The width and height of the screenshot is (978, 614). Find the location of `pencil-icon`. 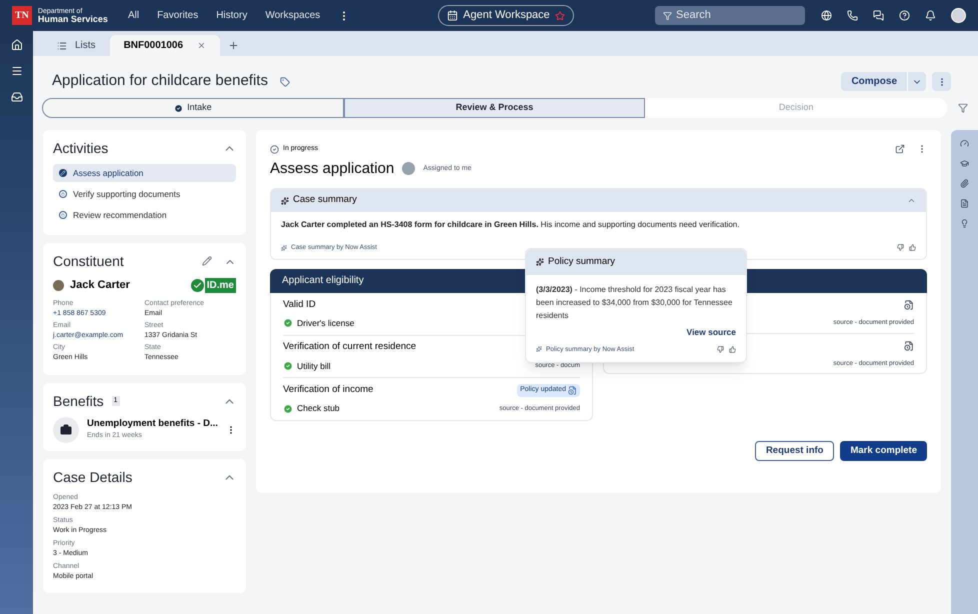

pencil-icon is located at coordinates (63, 173).